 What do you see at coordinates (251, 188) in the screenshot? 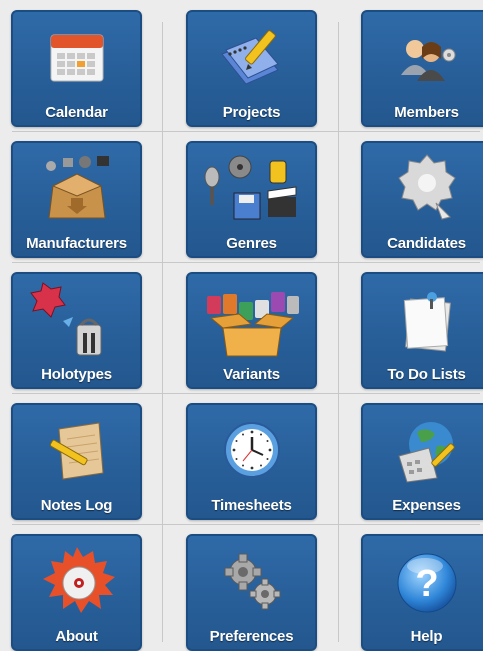
I see `genres-icon` at bounding box center [251, 188].